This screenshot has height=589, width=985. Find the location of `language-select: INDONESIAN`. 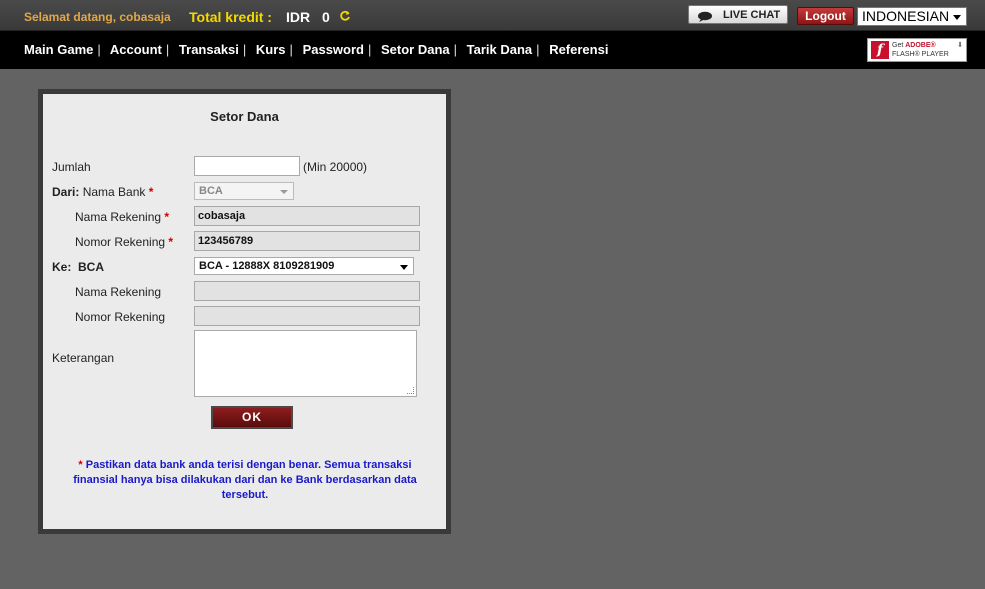

language-select: INDONESIAN is located at coordinates (912, 16).